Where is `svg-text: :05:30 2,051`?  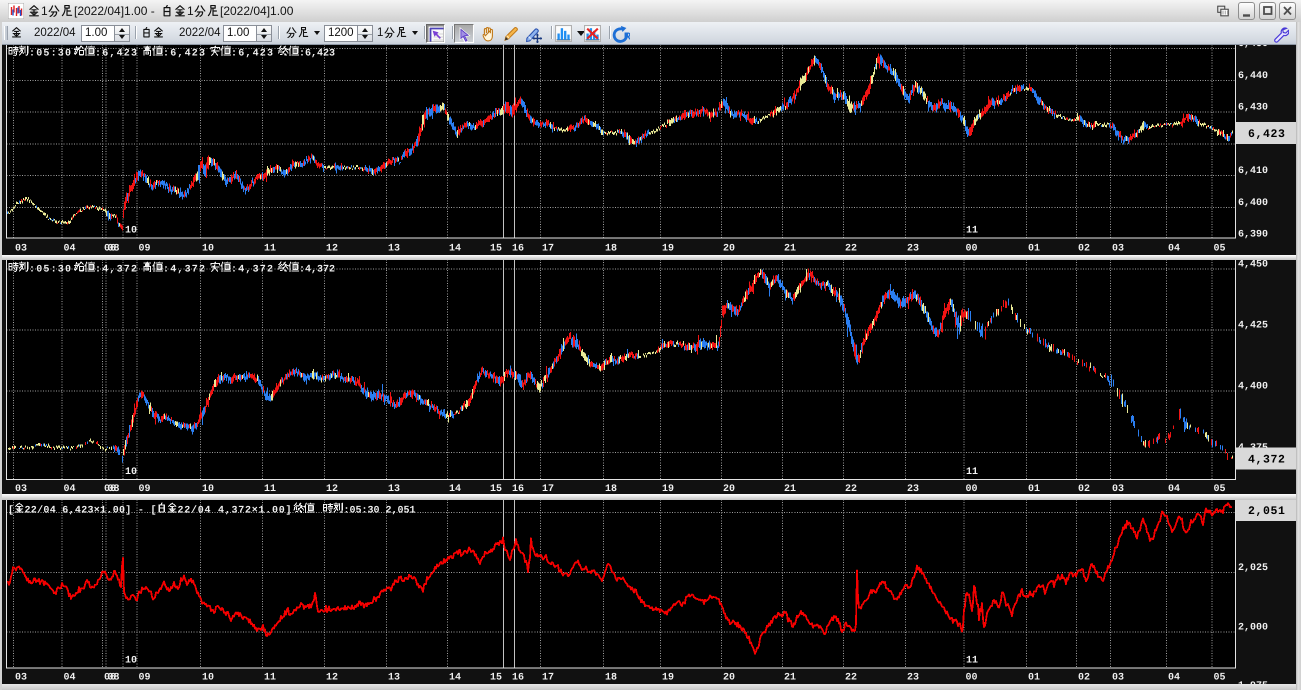 svg-text: :05:30 2,051 is located at coordinates (380, 511).